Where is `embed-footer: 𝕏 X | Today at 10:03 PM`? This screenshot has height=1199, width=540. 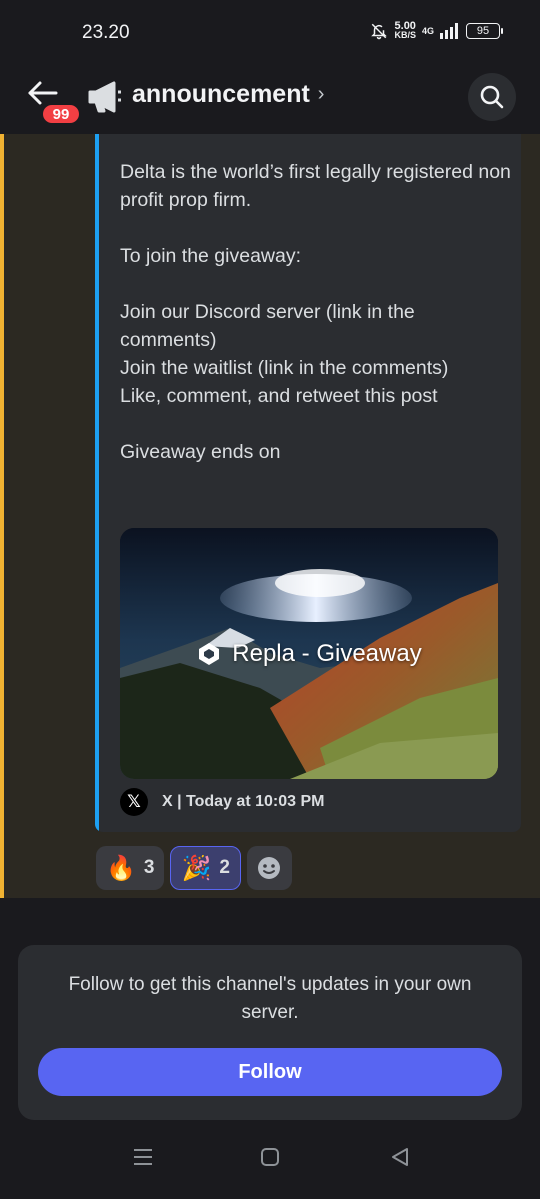
embed-footer: 𝕏 X | Today at 10:03 PM is located at coordinates (222, 802).